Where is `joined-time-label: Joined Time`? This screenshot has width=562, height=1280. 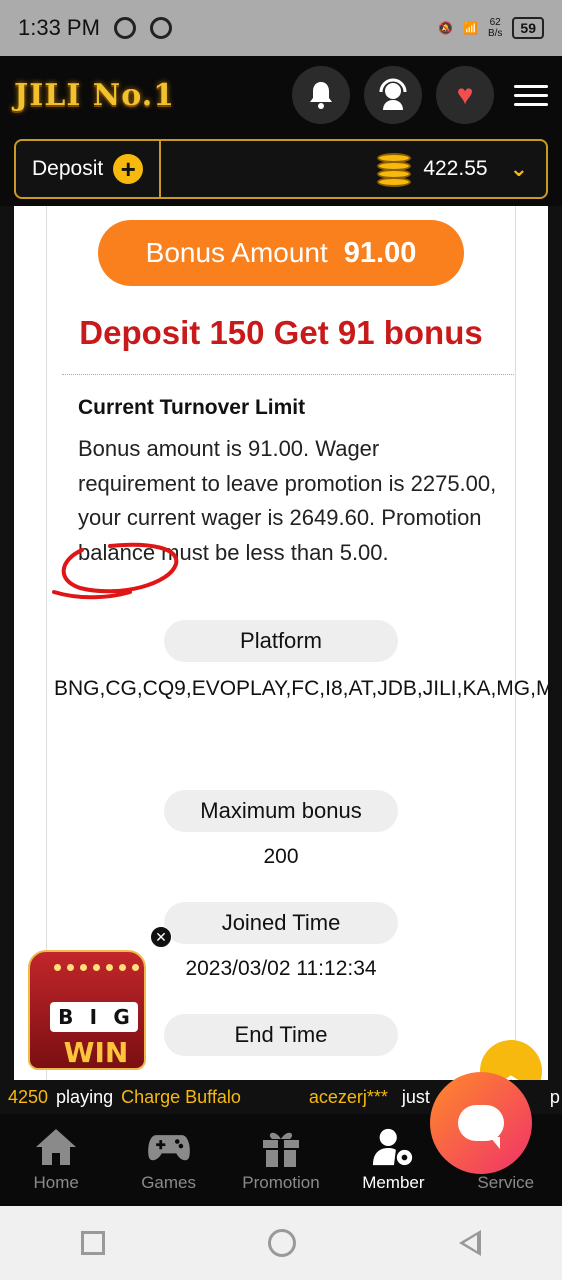
joined-time-label: Joined Time is located at coordinates (281, 923).